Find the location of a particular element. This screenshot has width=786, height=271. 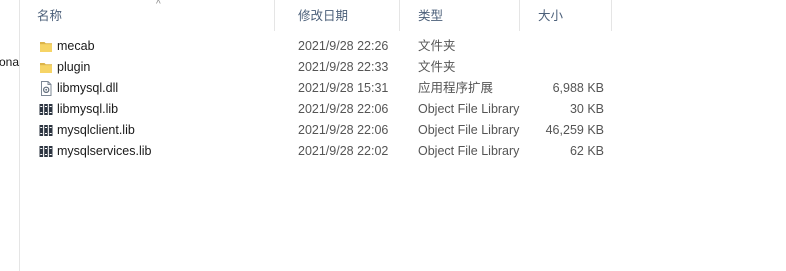

nav-item-label: ona is located at coordinates (9, 62).